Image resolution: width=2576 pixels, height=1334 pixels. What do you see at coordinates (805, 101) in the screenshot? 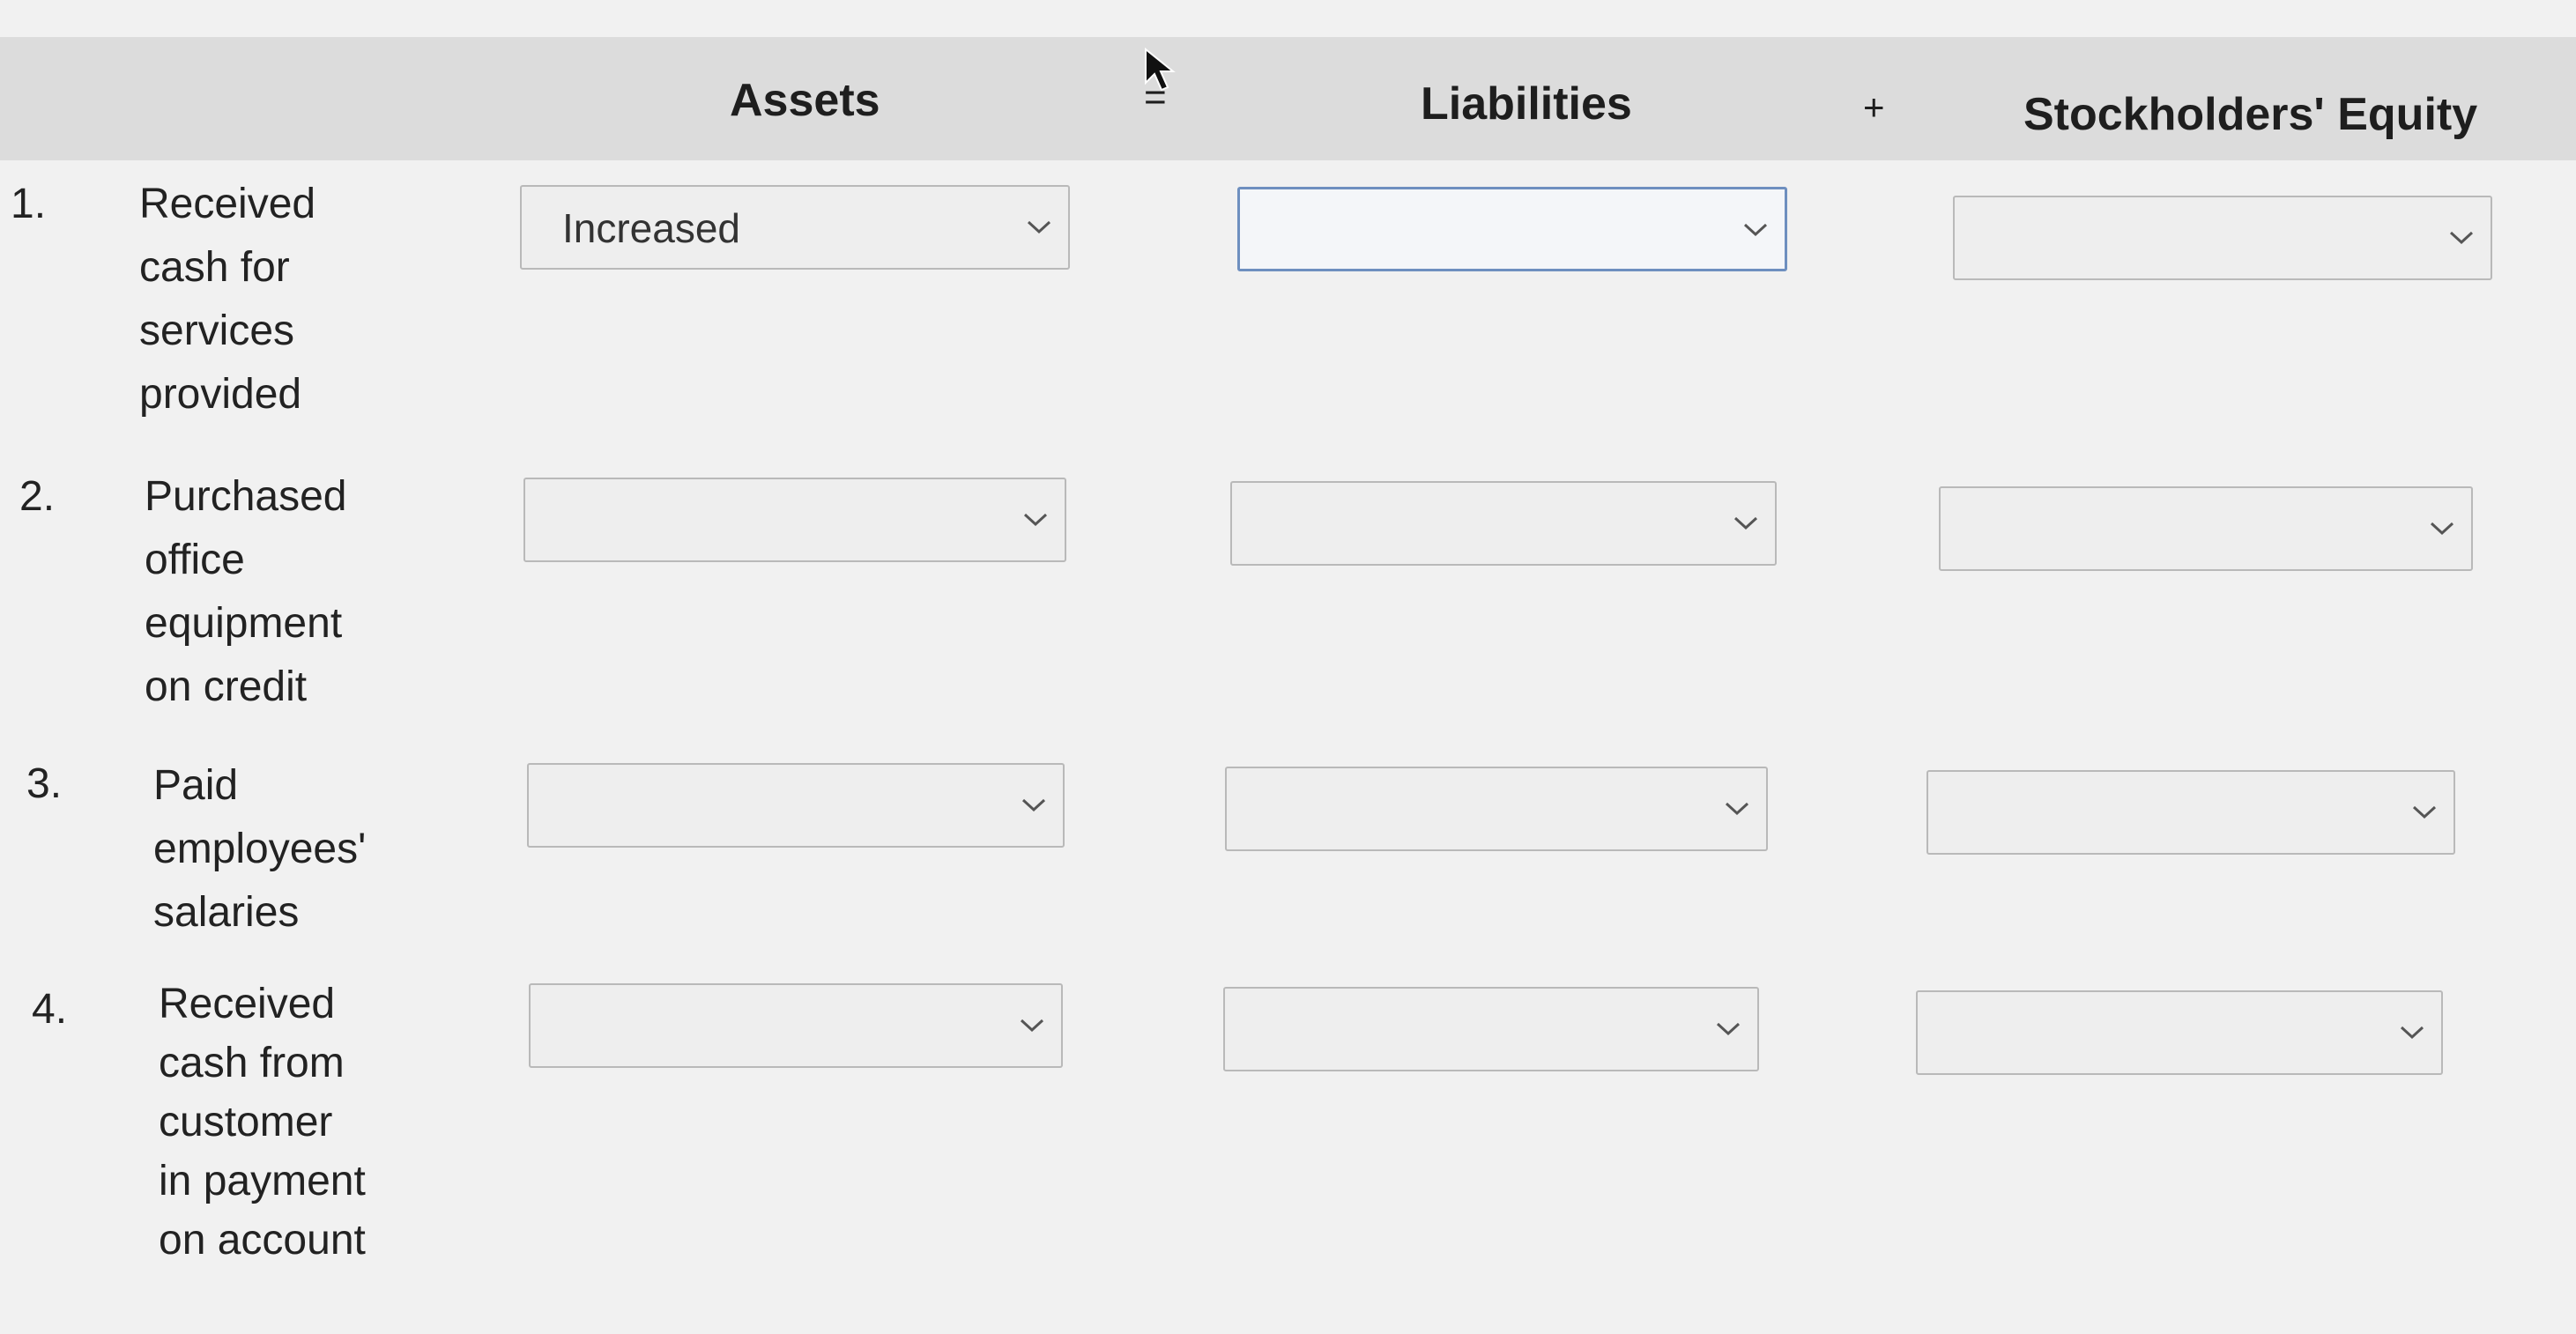
I see `assets-column-header: Assets` at bounding box center [805, 101].